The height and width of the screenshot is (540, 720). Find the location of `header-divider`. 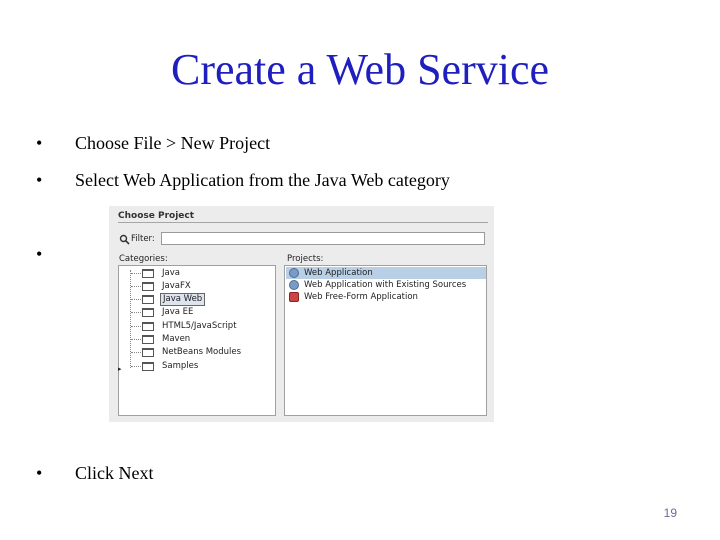

header-divider is located at coordinates (303, 222).